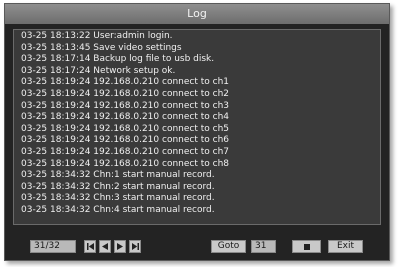 Image resolution: width=398 pixels, height=267 pixels. I want to click on log-entry: 03-25 18:13:22 User:admin login., so click(97, 36).